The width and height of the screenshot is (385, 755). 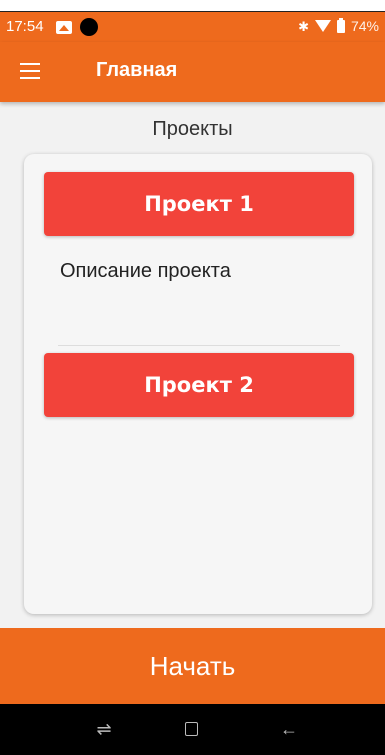 What do you see at coordinates (303, 26) in the screenshot?
I see `bluetooth-icon: ✱` at bounding box center [303, 26].